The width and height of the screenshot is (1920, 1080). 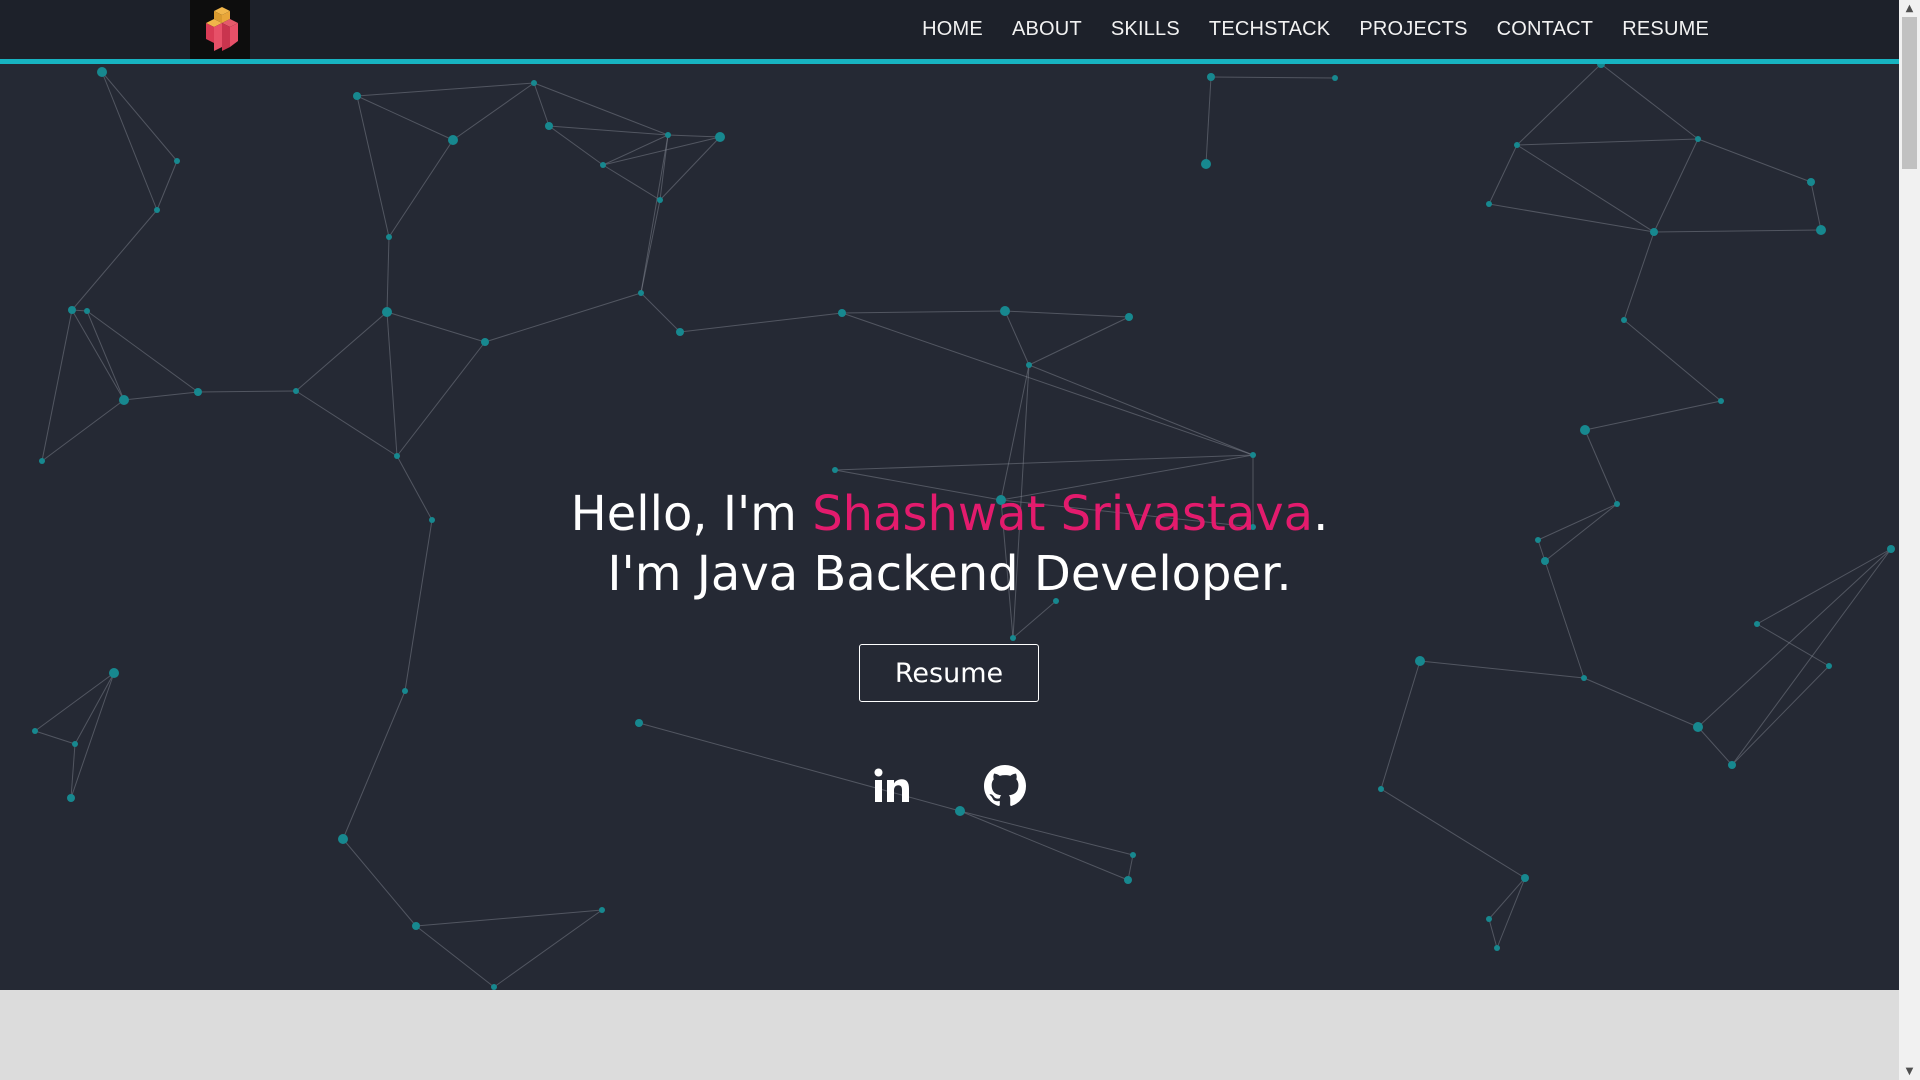 What do you see at coordinates (1909, 8) in the screenshot?
I see `scroll-up-arrow-icon: ▲` at bounding box center [1909, 8].